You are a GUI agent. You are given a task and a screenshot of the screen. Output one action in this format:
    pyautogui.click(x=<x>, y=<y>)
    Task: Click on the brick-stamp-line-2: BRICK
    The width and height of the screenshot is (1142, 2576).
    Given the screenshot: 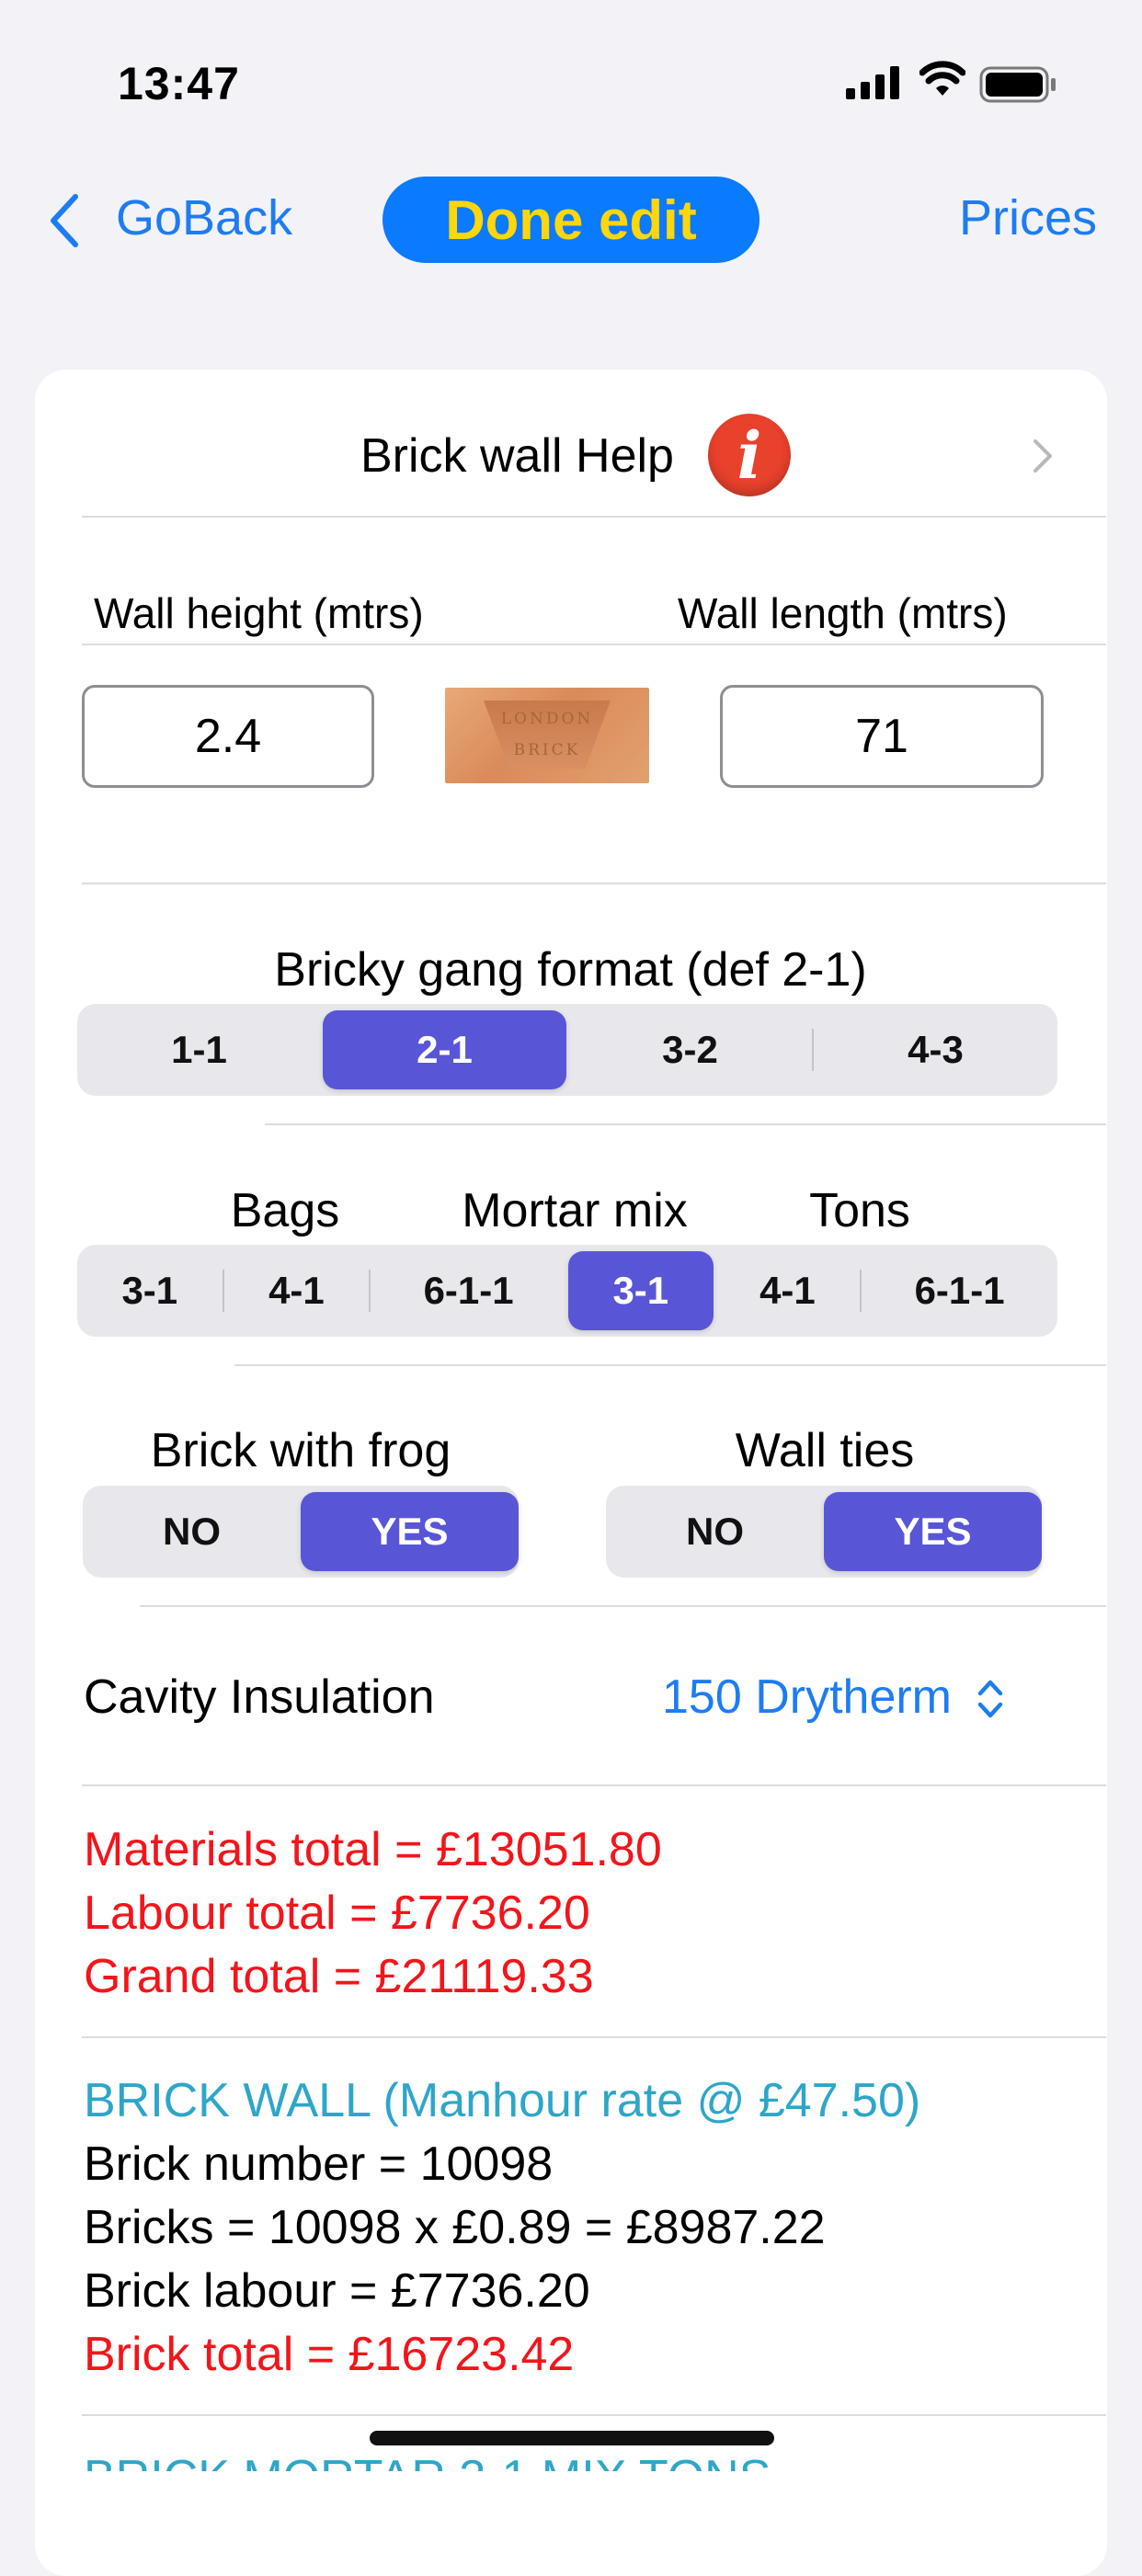 What is the action you would take?
    pyautogui.click(x=547, y=750)
    